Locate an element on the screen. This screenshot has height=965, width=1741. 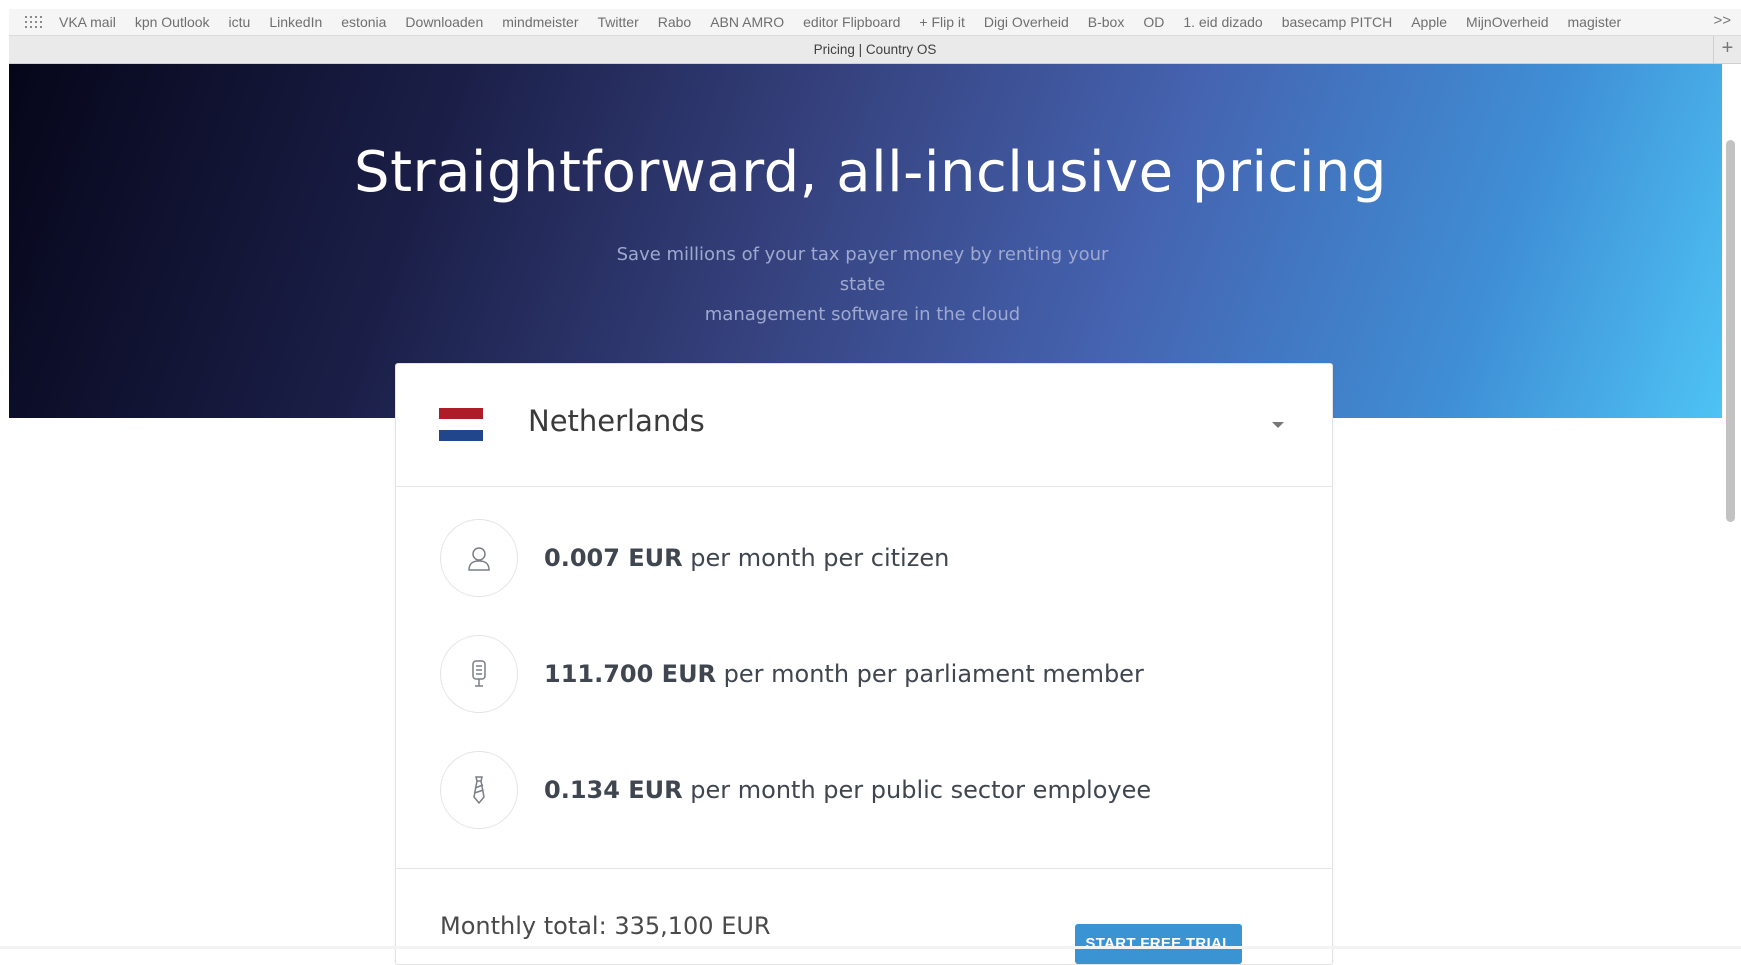
bookmark-eid-dizado: 1. eid dizado is located at coordinates (1222, 22).